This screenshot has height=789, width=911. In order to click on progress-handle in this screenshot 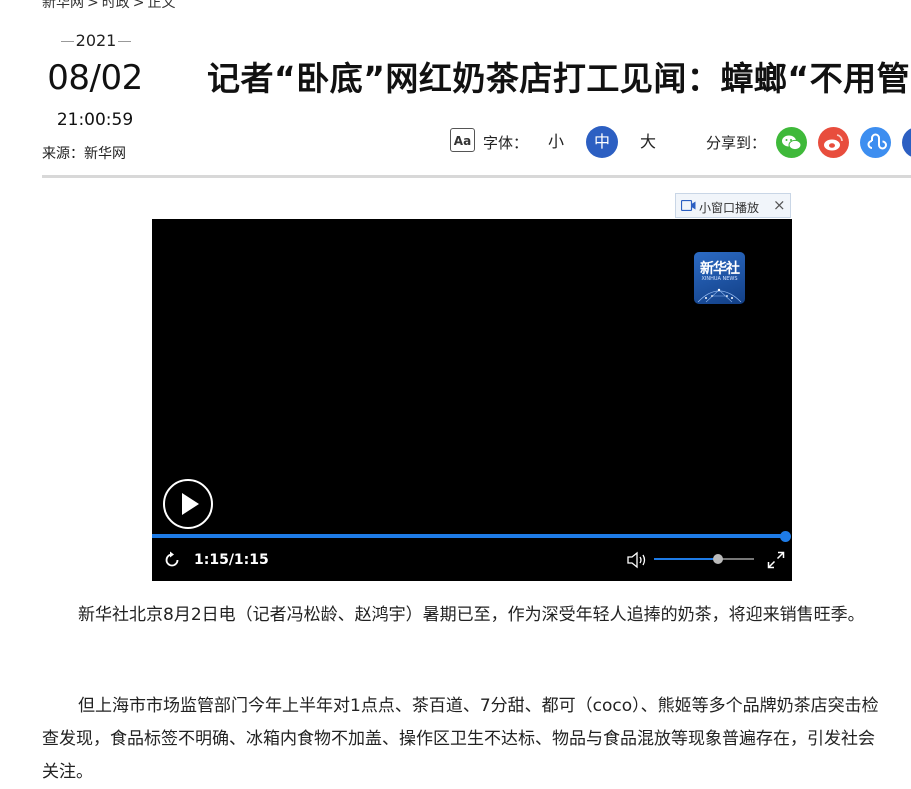, I will do `click(785, 536)`.